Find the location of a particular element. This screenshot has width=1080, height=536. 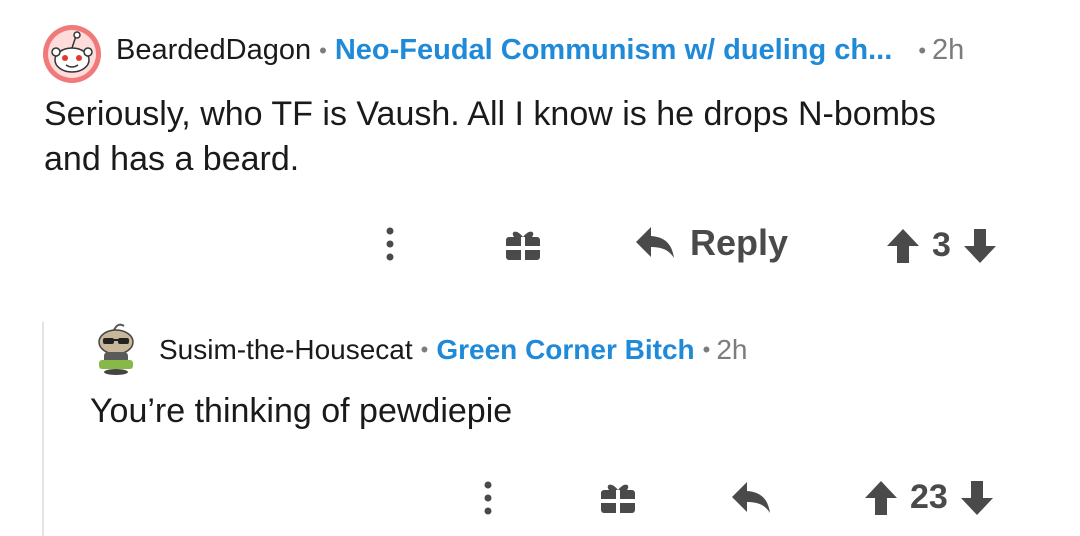

thread-line is located at coordinates (43, 429).